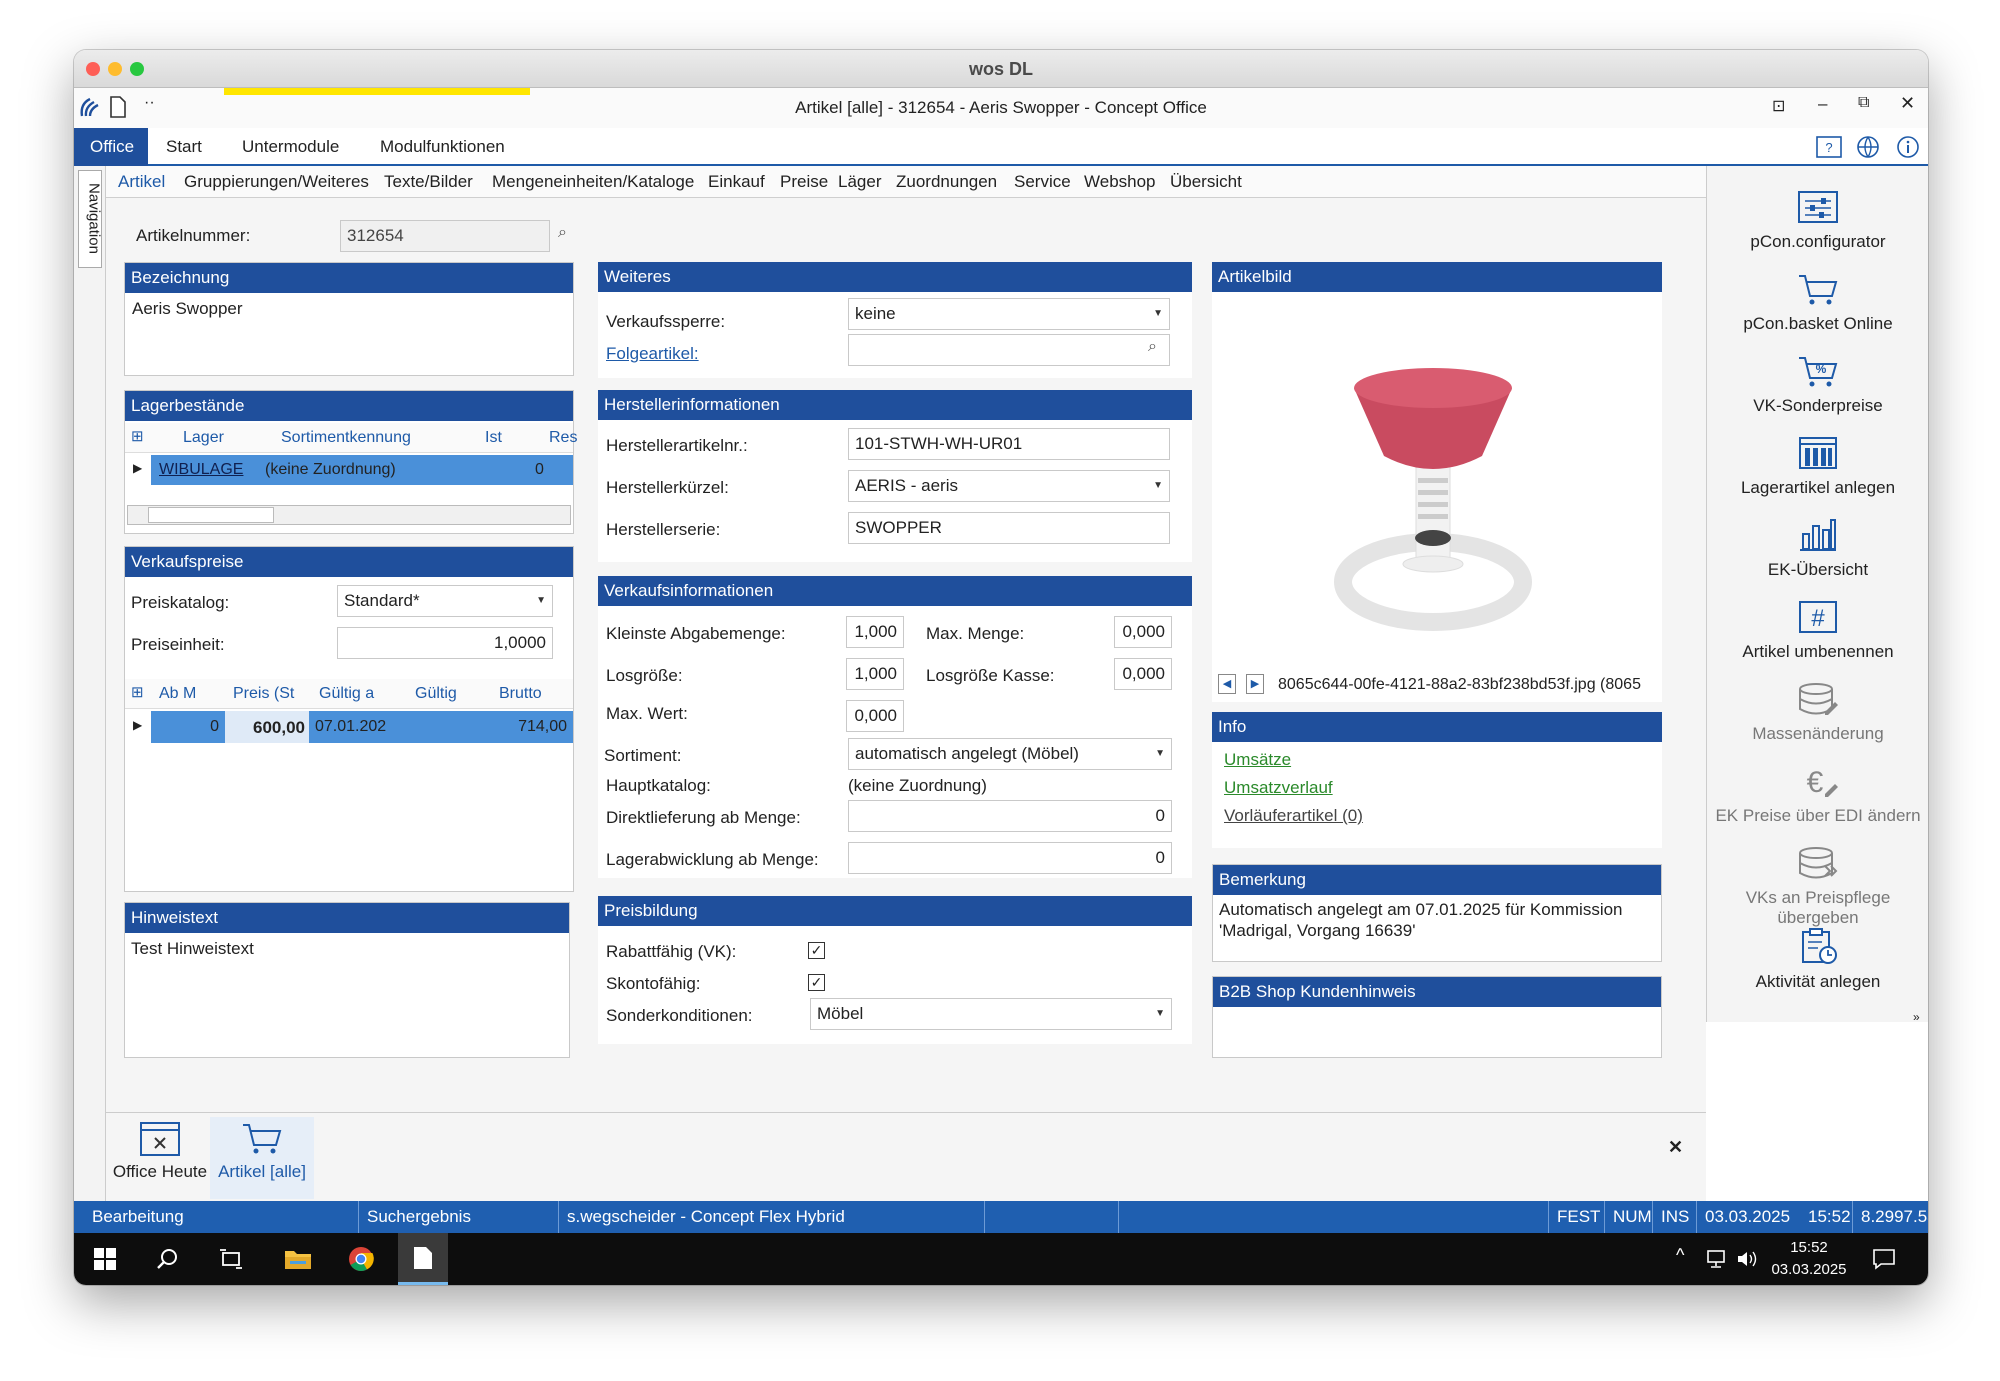 This screenshot has width=2000, height=1381. Describe the element at coordinates (262, 1158) in the screenshot. I see `bottom-tab-artikel: Artikel [alle]` at that location.